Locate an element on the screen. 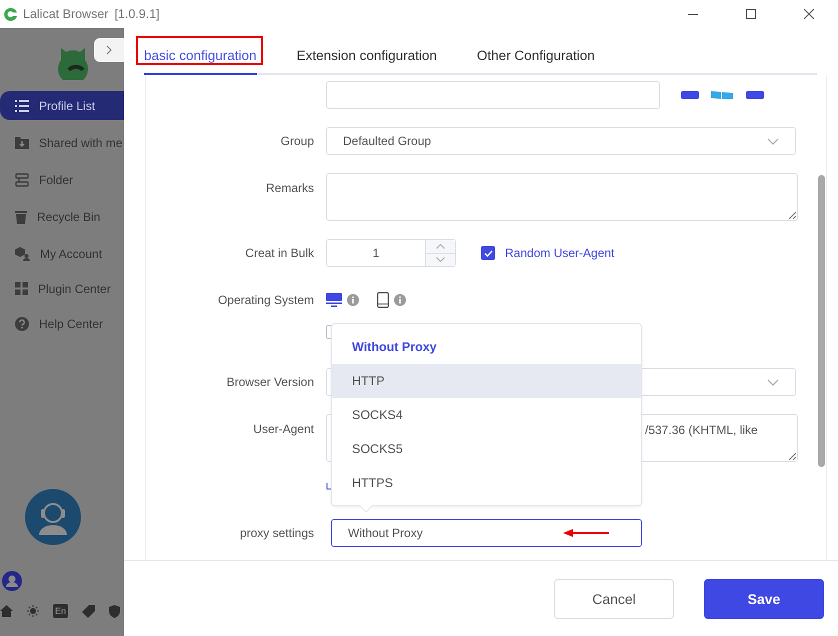  checkbox is located at coordinates (488, 253).